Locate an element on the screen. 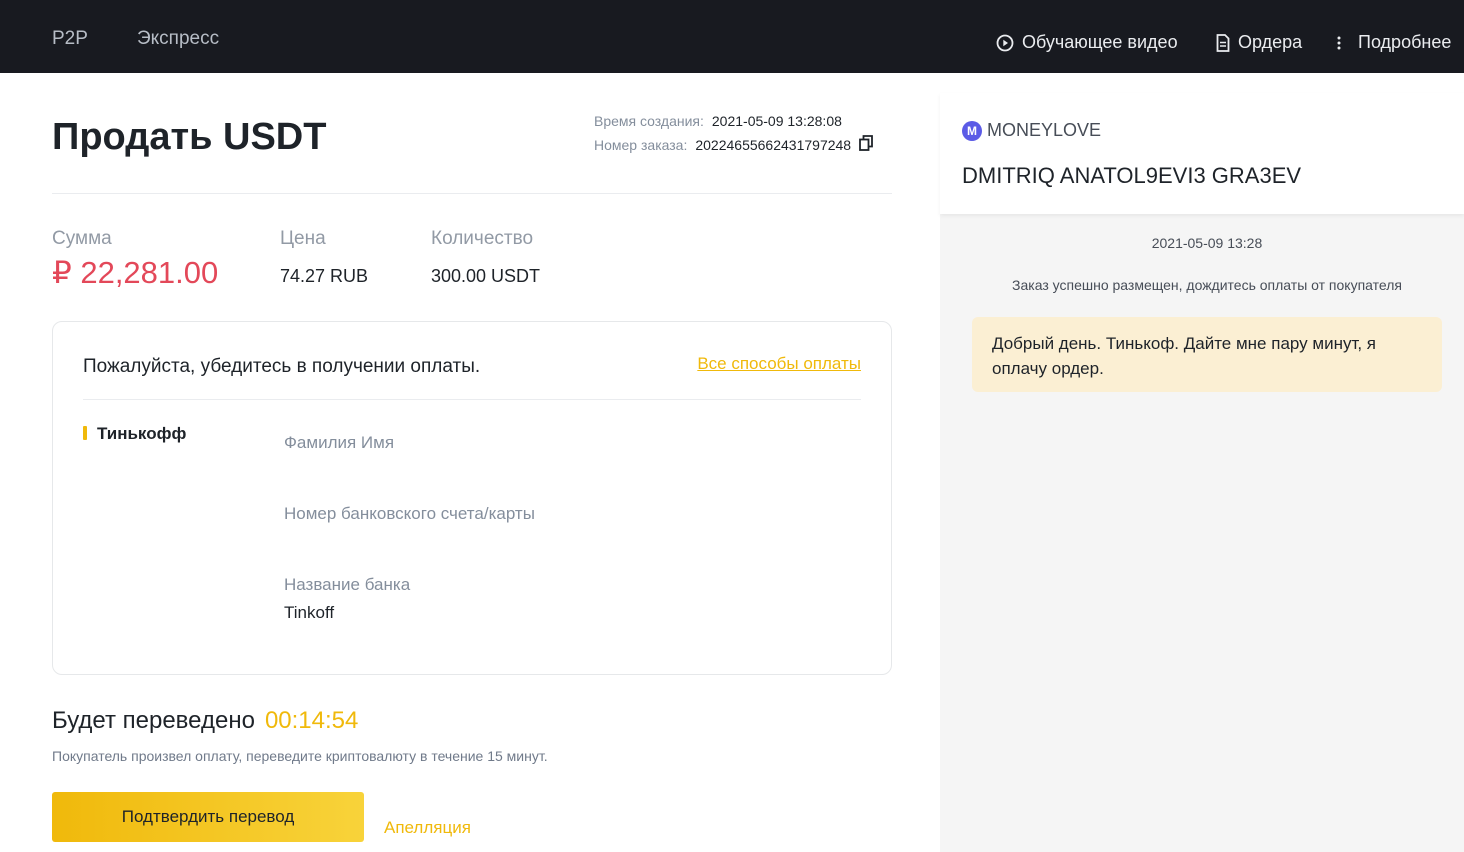 The width and height of the screenshot is (1464, 852). payment-method-name: Тинькофф is located at coordinates (141, 434).